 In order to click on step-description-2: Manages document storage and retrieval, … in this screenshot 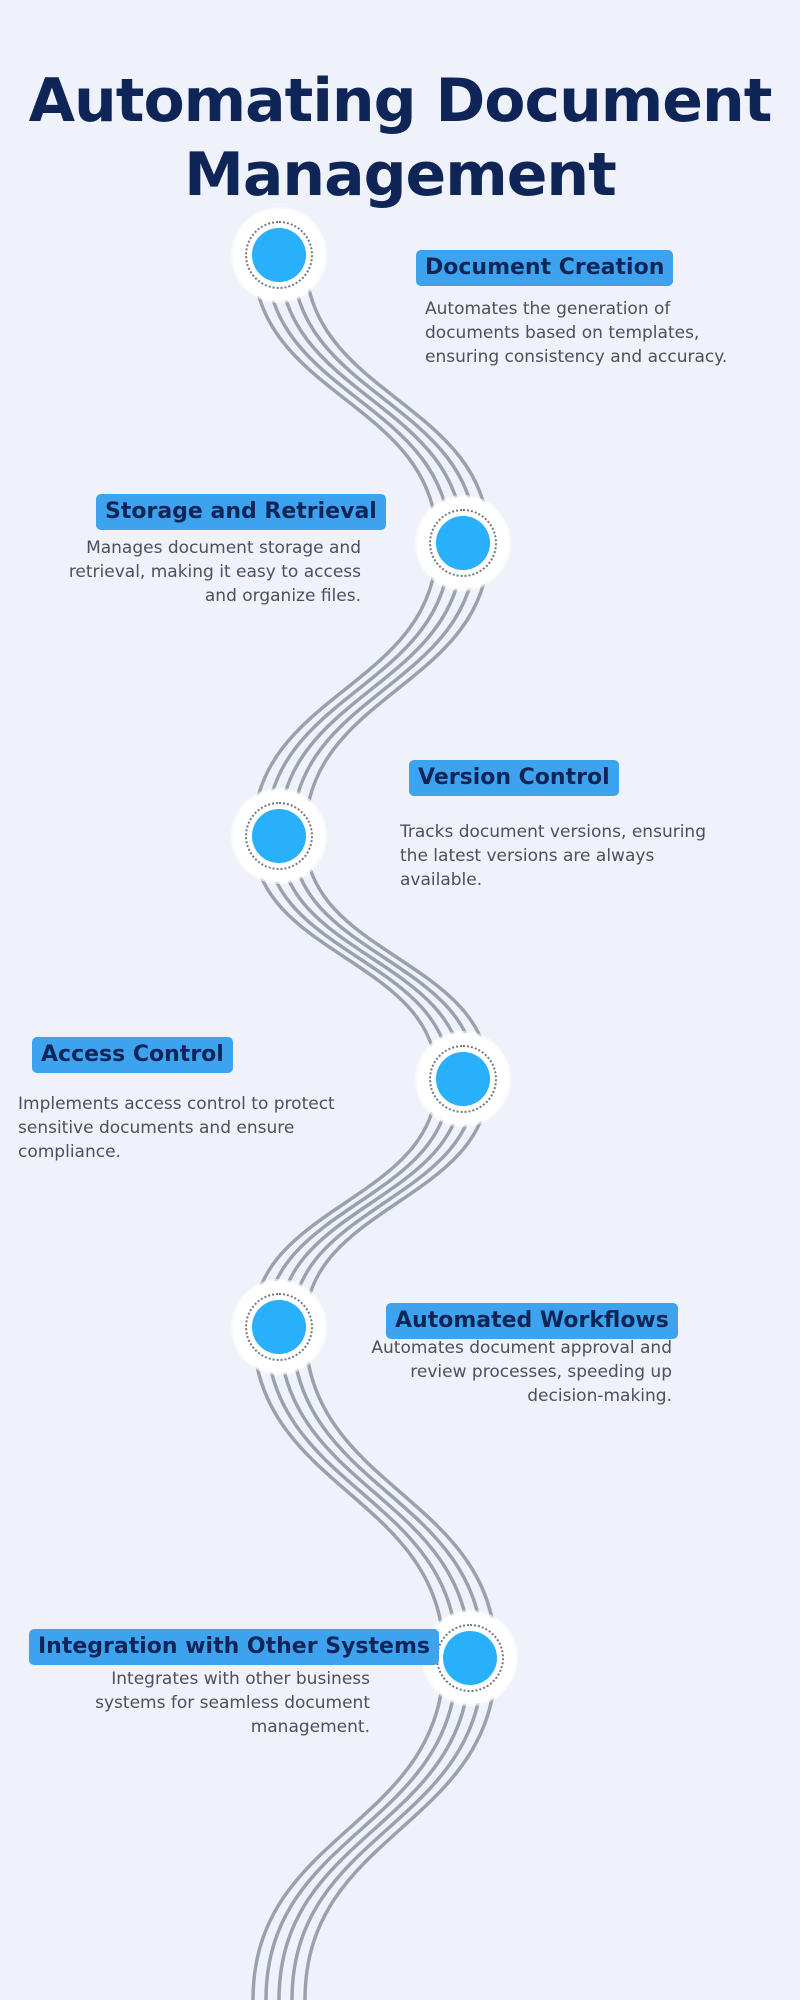, I will do `click(214, 572)`.